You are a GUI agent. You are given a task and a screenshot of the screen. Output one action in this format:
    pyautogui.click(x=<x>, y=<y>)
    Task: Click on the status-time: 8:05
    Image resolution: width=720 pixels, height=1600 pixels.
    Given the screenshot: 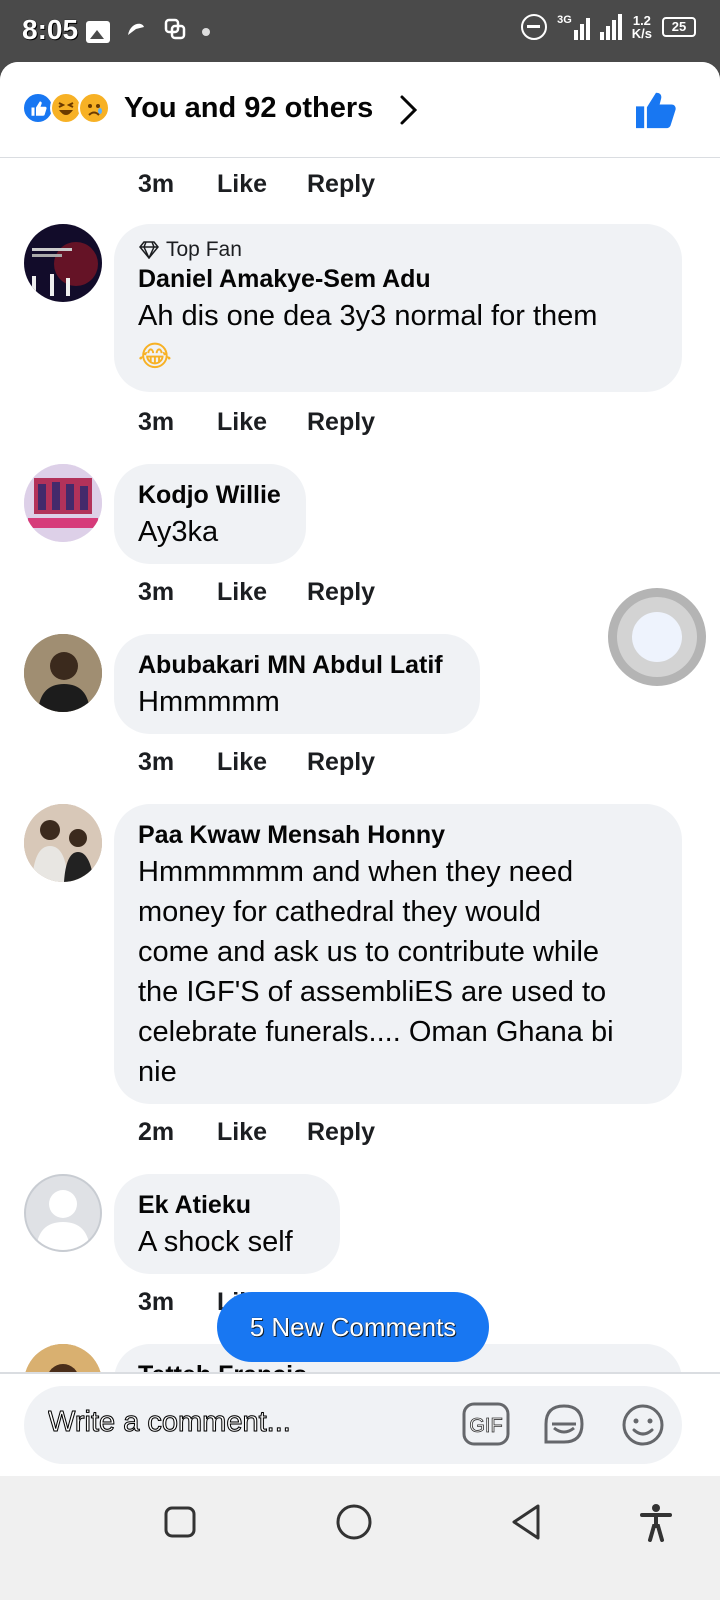 What is the action you would take?
    pyautogui.click(x=50, y=29)
    